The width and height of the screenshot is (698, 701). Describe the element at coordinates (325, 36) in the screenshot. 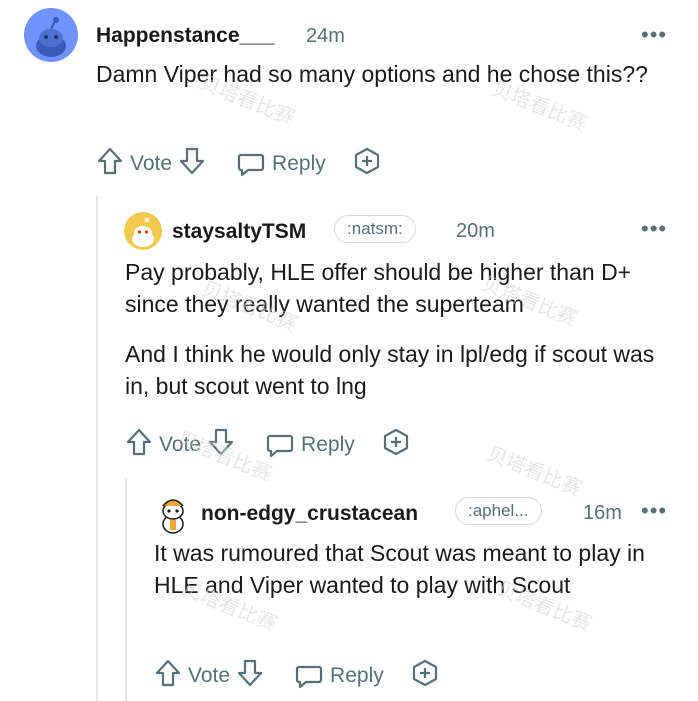

I see `comment-timestamp: 24m` at that location.